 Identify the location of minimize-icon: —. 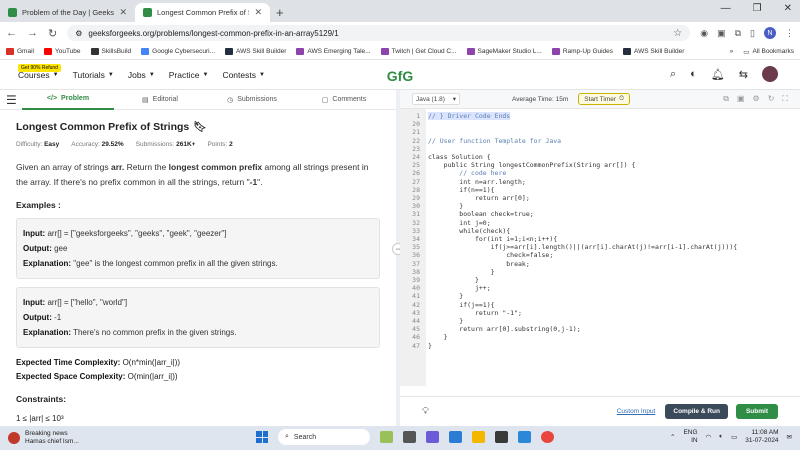
(726, 8).